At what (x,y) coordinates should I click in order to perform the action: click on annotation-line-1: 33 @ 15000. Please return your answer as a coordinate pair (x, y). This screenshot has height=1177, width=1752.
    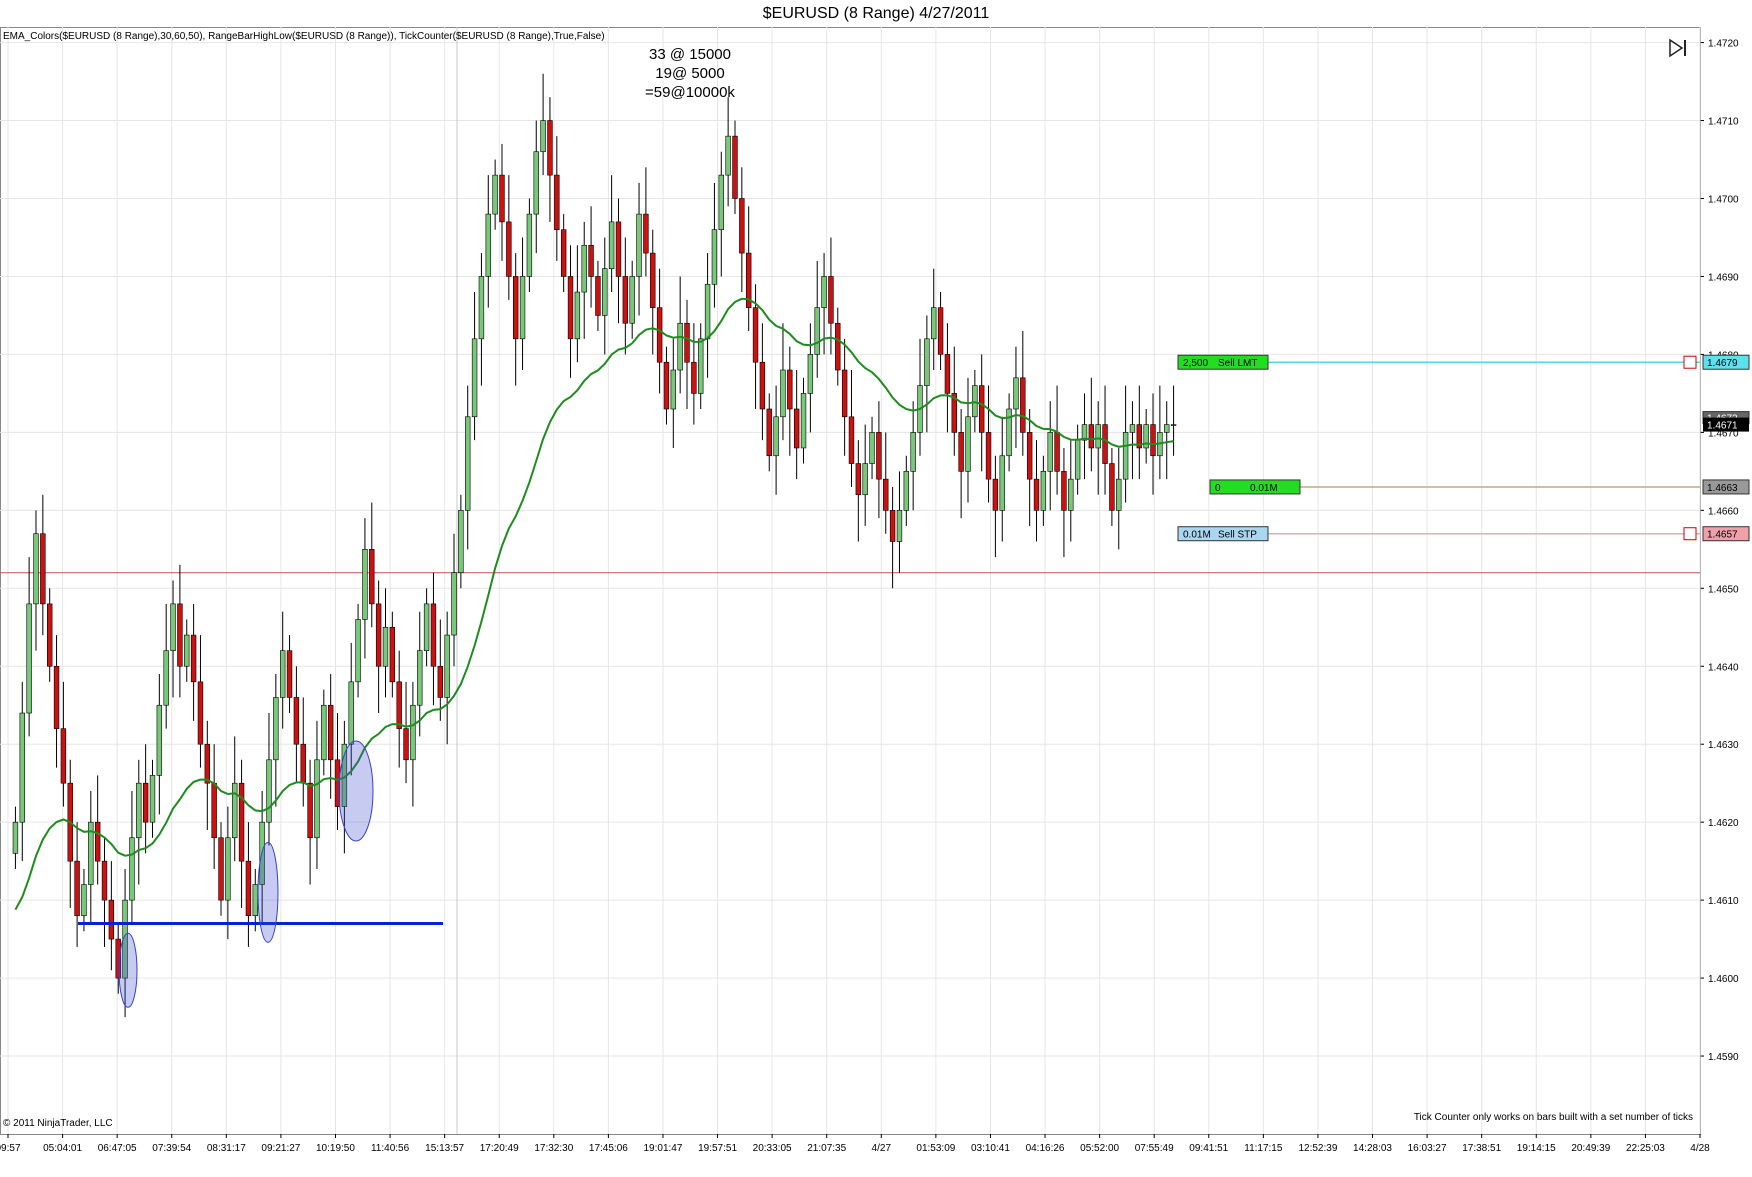
    Looking at the image, I should click on (690, 54).